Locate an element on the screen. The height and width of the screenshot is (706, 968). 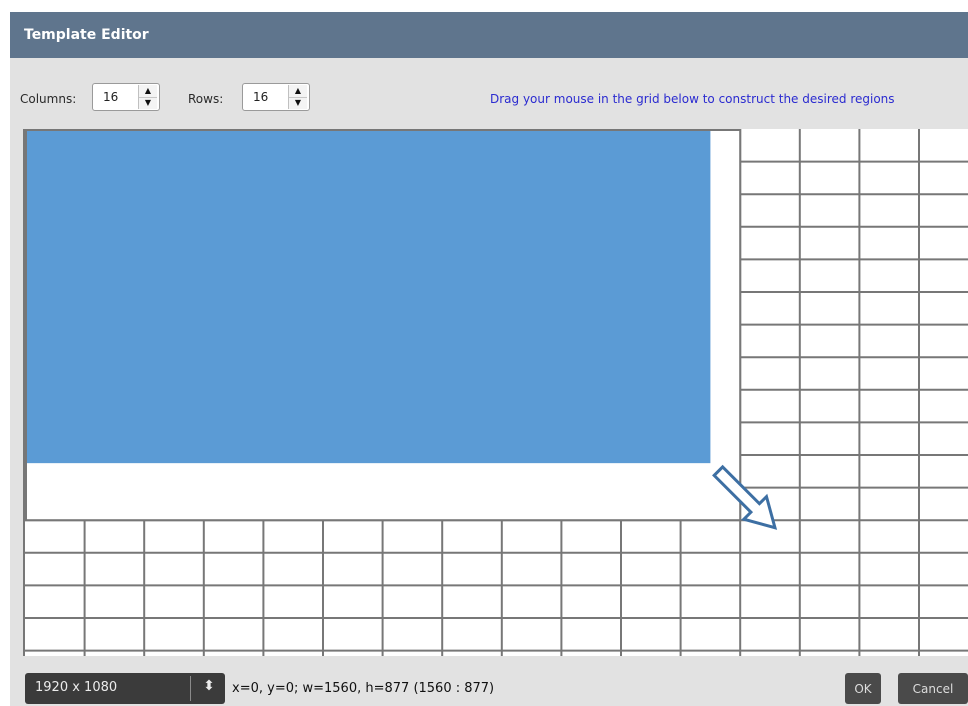
columns-value: 16 is located at coordinates (110, 97).